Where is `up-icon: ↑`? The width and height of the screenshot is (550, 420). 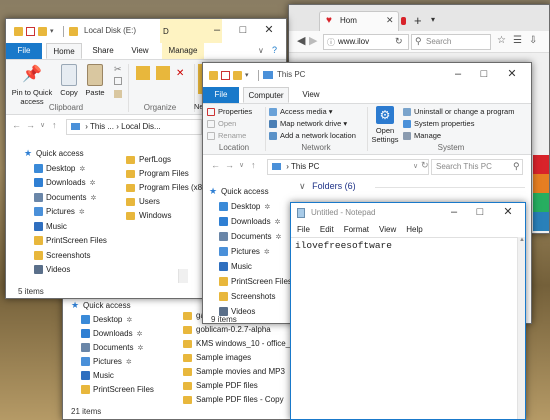
up-icon: ↑ is located at coordinates (253, 165).